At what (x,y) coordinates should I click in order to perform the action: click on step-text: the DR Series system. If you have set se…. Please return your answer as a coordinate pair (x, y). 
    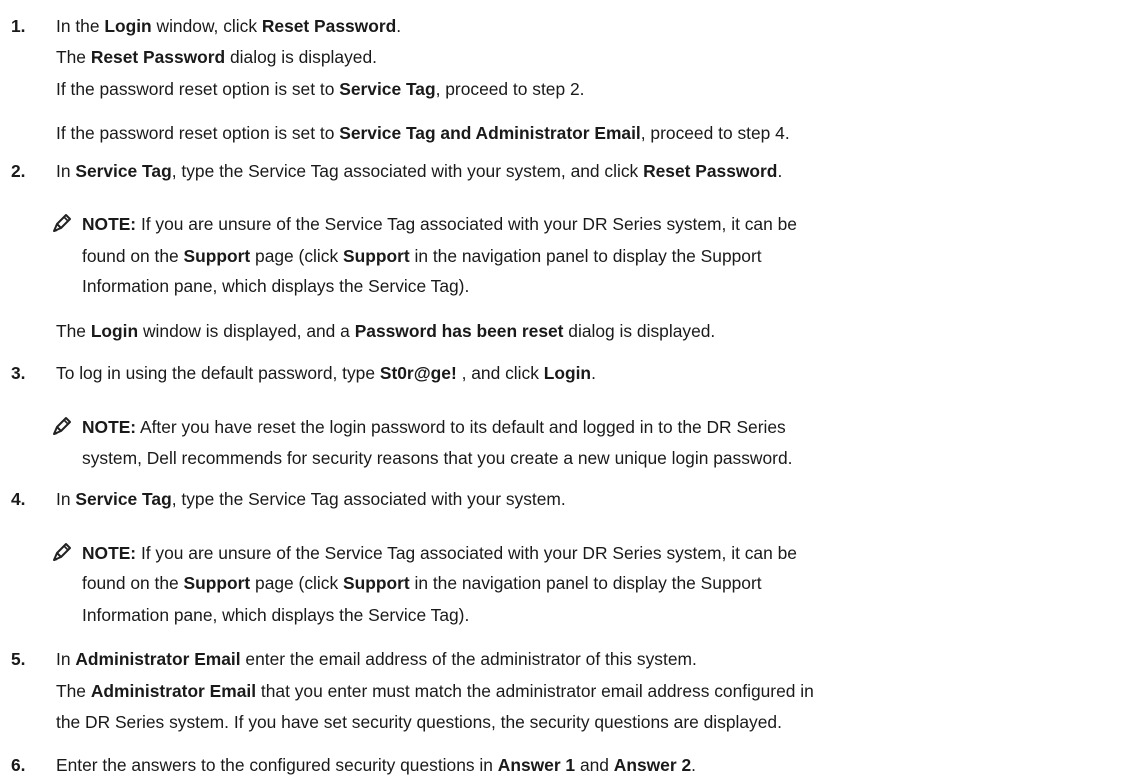
    Looking at the image, I should click on (419, 722).